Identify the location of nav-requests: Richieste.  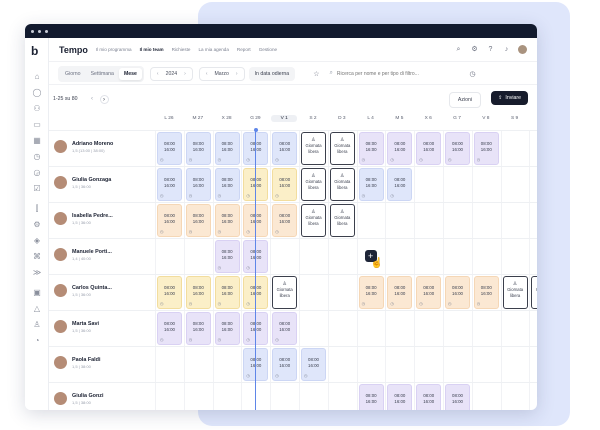
(181, 49).